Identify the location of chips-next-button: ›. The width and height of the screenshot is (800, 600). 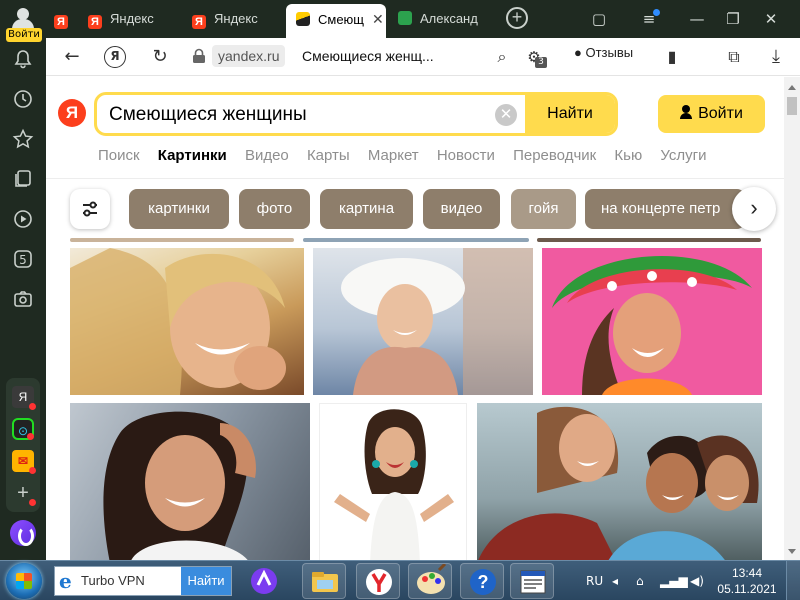
(754, 209).